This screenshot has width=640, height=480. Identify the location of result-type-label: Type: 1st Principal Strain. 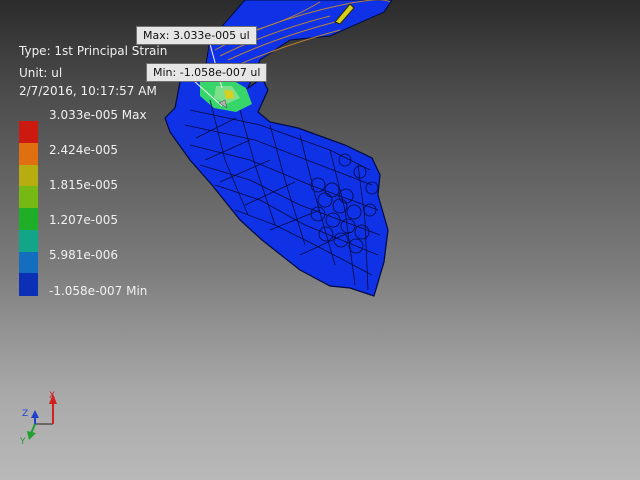
(93, 51).